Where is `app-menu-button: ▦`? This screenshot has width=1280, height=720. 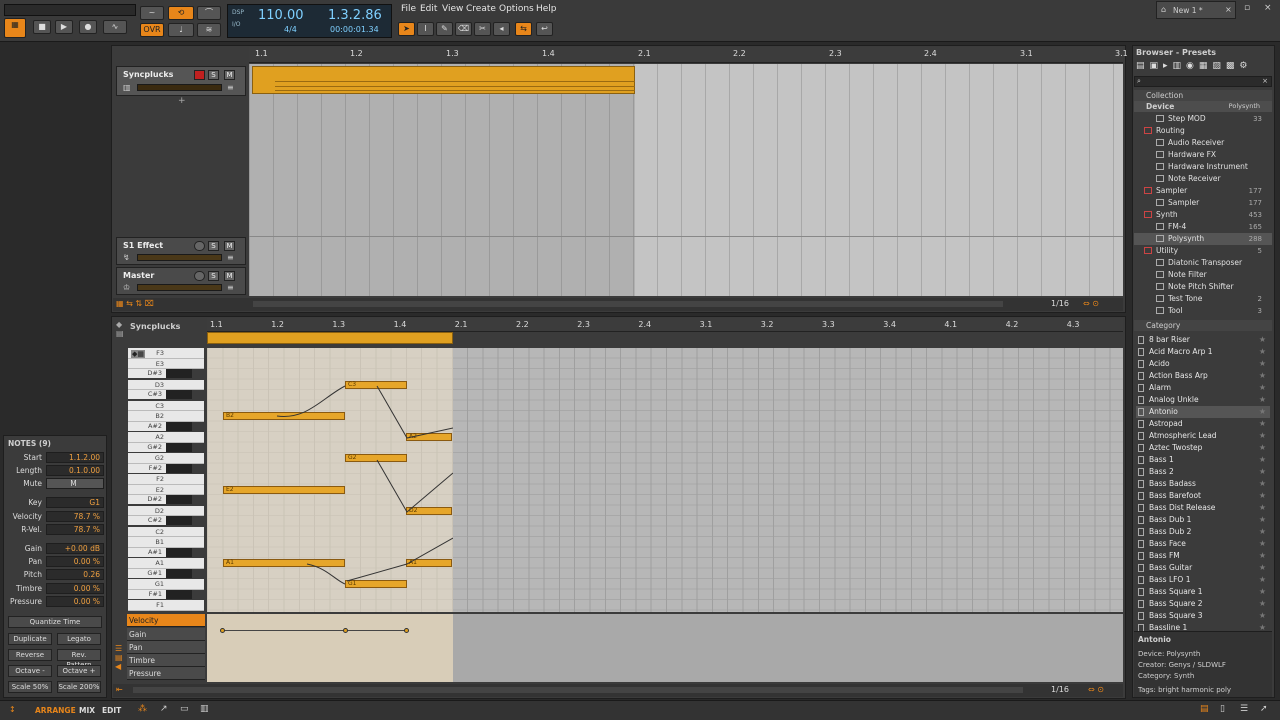 app-menu-button: ▦ is located at coordinates (15, 28).